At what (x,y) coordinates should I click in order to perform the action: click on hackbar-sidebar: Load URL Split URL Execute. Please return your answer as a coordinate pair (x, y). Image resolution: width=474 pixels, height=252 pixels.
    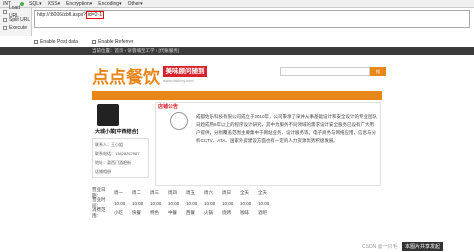
    Looking at the image, I should click on (16, 20).